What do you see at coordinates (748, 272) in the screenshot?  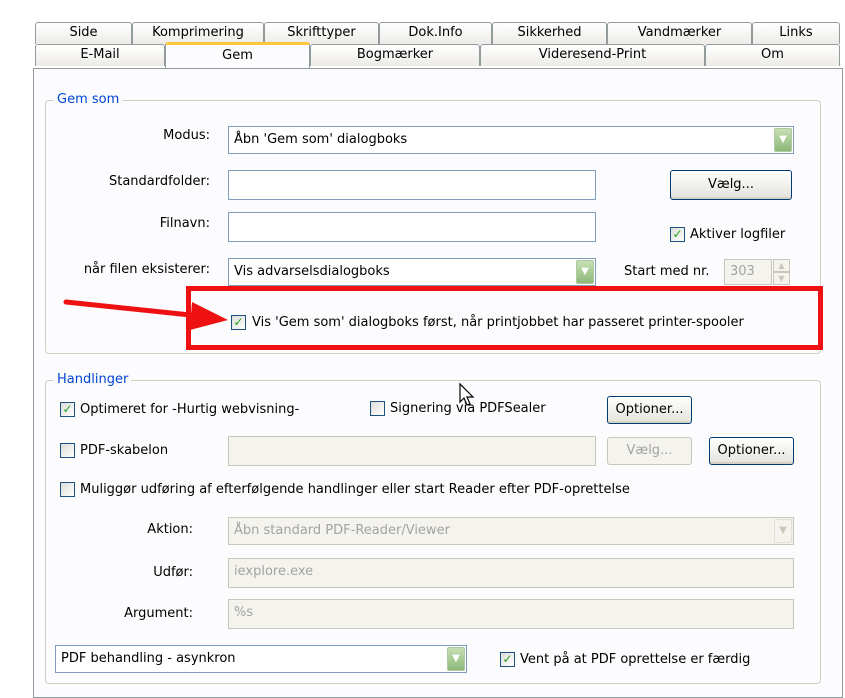 I see `start-med-nr-input: 303` at bounding box center [748, 272].